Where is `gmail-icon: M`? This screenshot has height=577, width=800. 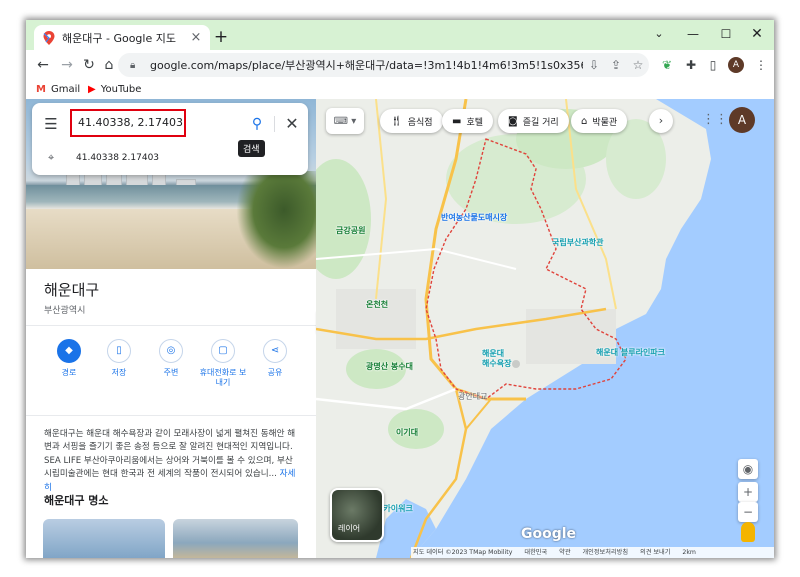
gmail-icon: M is located at coordinates (41, 89).